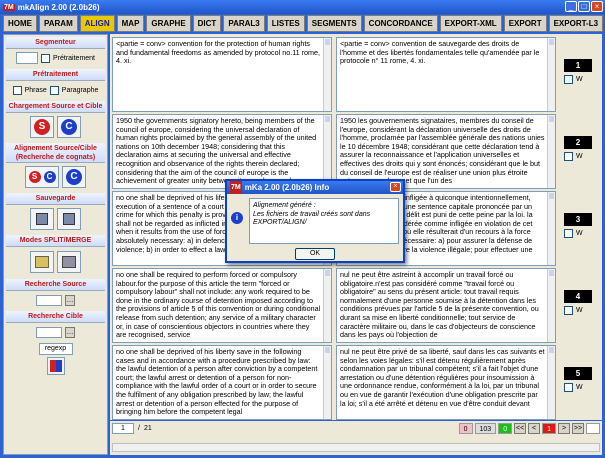 The image size is (605, 458). What do you see at coordinates (58, 7) in the screenshot?
I see `window-title: mkAlign 2.00 (2.0b26)` at bounding box center [58, 7].